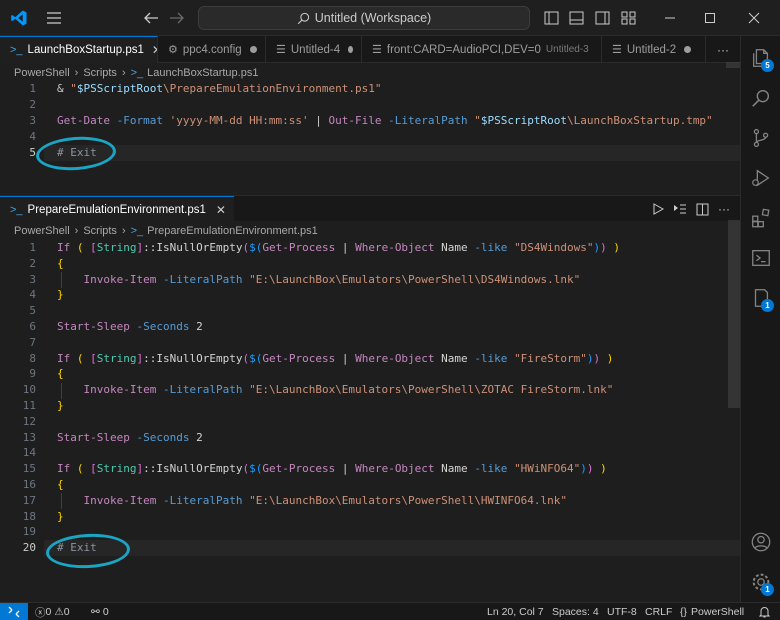 Image resolution: width=780 pixels, height=620 pixels. Describe the element at coordinates (691, 209) in the screenshot. I see `editor-actions: ···` at that location.